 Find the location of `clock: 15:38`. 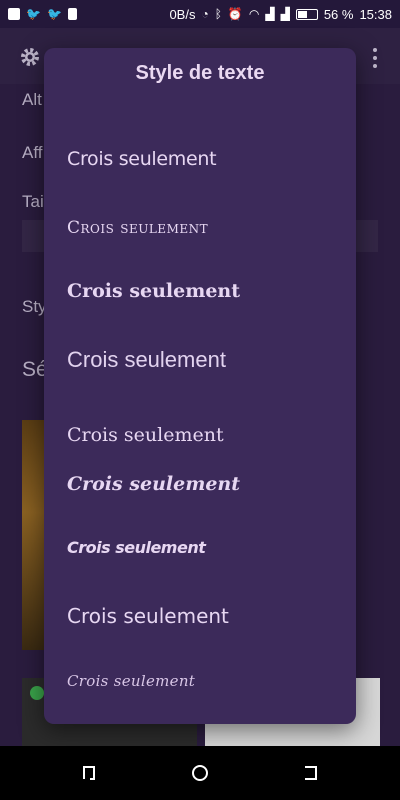

clock: 15:38 is located at coordinates (375, 14).